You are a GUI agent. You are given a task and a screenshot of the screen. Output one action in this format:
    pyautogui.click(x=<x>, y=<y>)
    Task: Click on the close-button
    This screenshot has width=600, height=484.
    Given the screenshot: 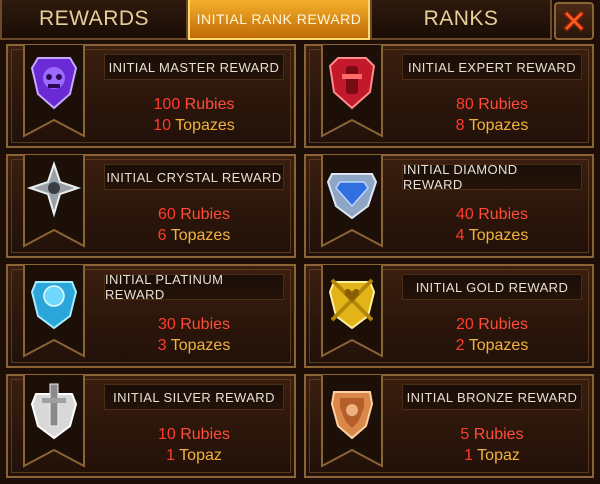 What is the action you would take?
    pyautogui.click(x=574, y=21)
    